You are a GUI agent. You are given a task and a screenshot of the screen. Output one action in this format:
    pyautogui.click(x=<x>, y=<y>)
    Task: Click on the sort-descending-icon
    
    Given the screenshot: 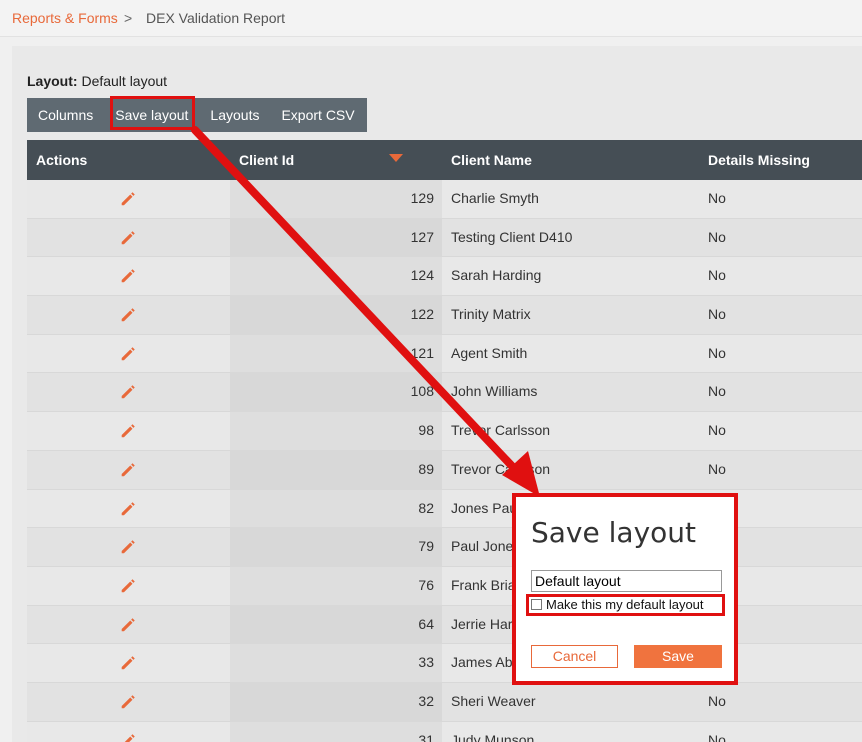 What is the action you would take?
    pyautogui.click(x=396, y=158)
    